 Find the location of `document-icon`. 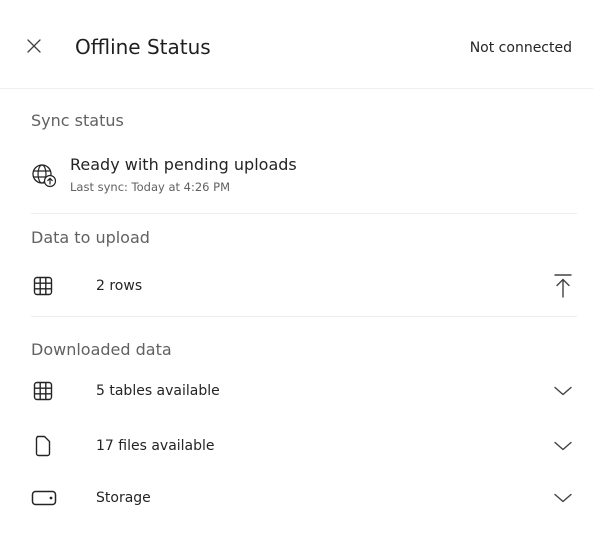

document-icon is located at coordinates (43, 446).